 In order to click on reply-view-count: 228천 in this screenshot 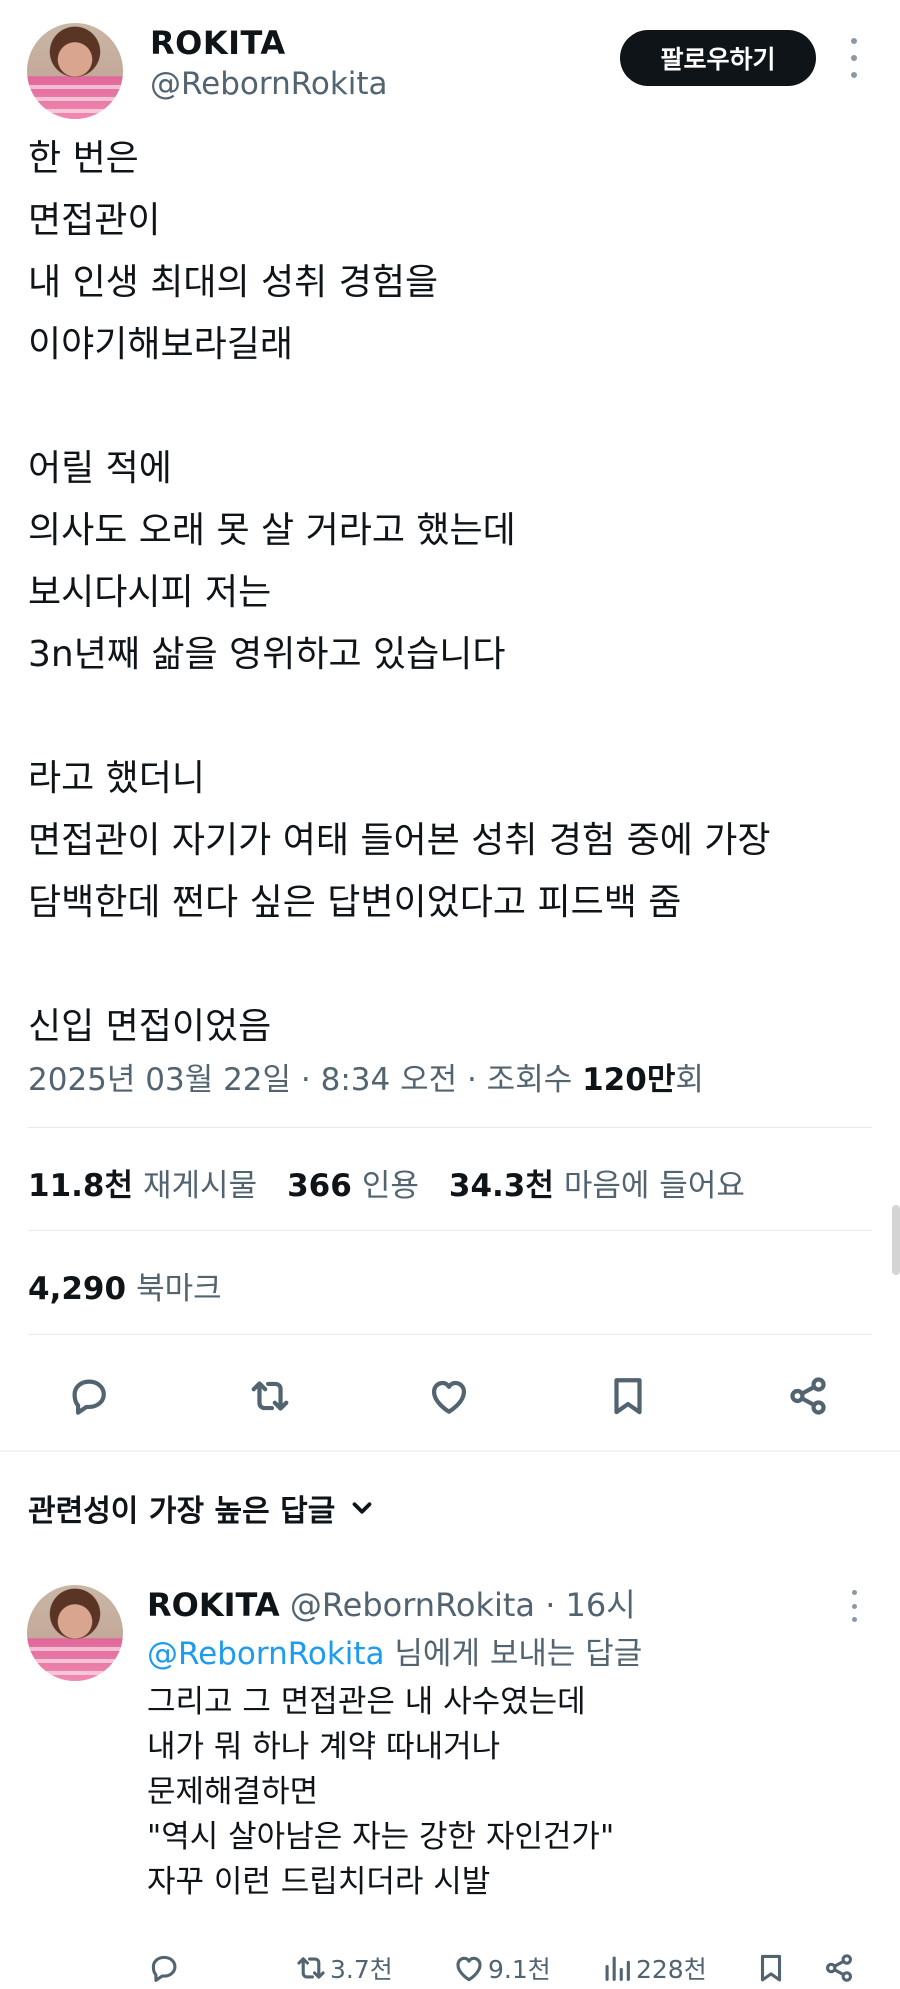, I will do `click(671, 1969)`.